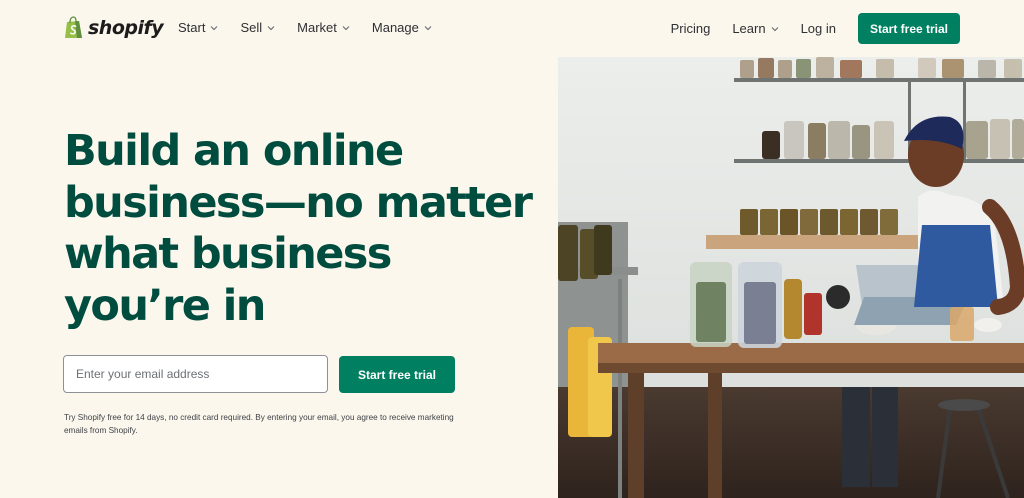 The image size is (1024, 498). I want to click on nav-start: Start, so click(198, 27).